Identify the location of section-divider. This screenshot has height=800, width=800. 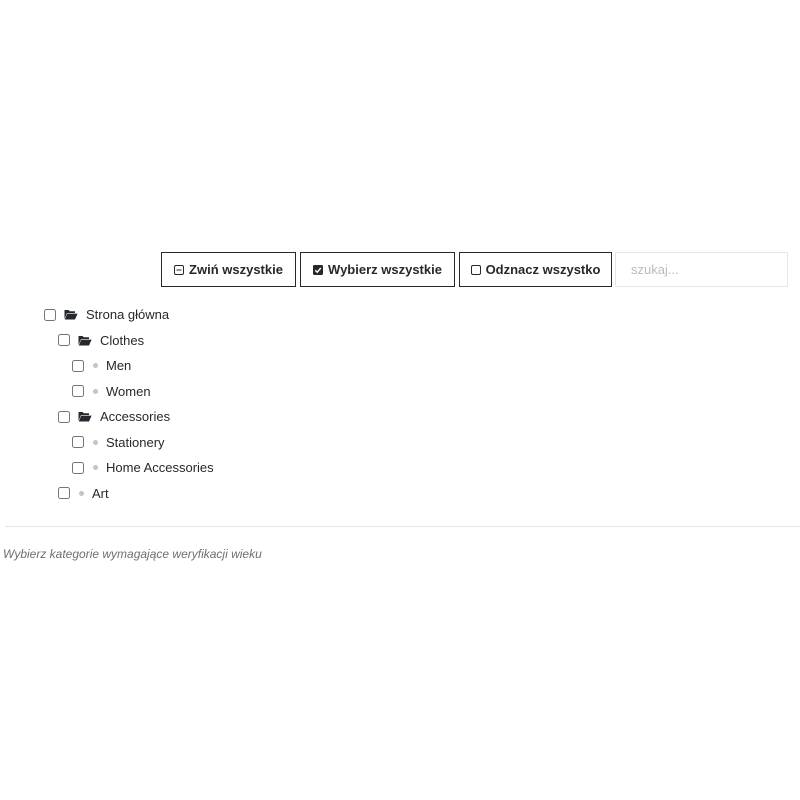
(402, 526).